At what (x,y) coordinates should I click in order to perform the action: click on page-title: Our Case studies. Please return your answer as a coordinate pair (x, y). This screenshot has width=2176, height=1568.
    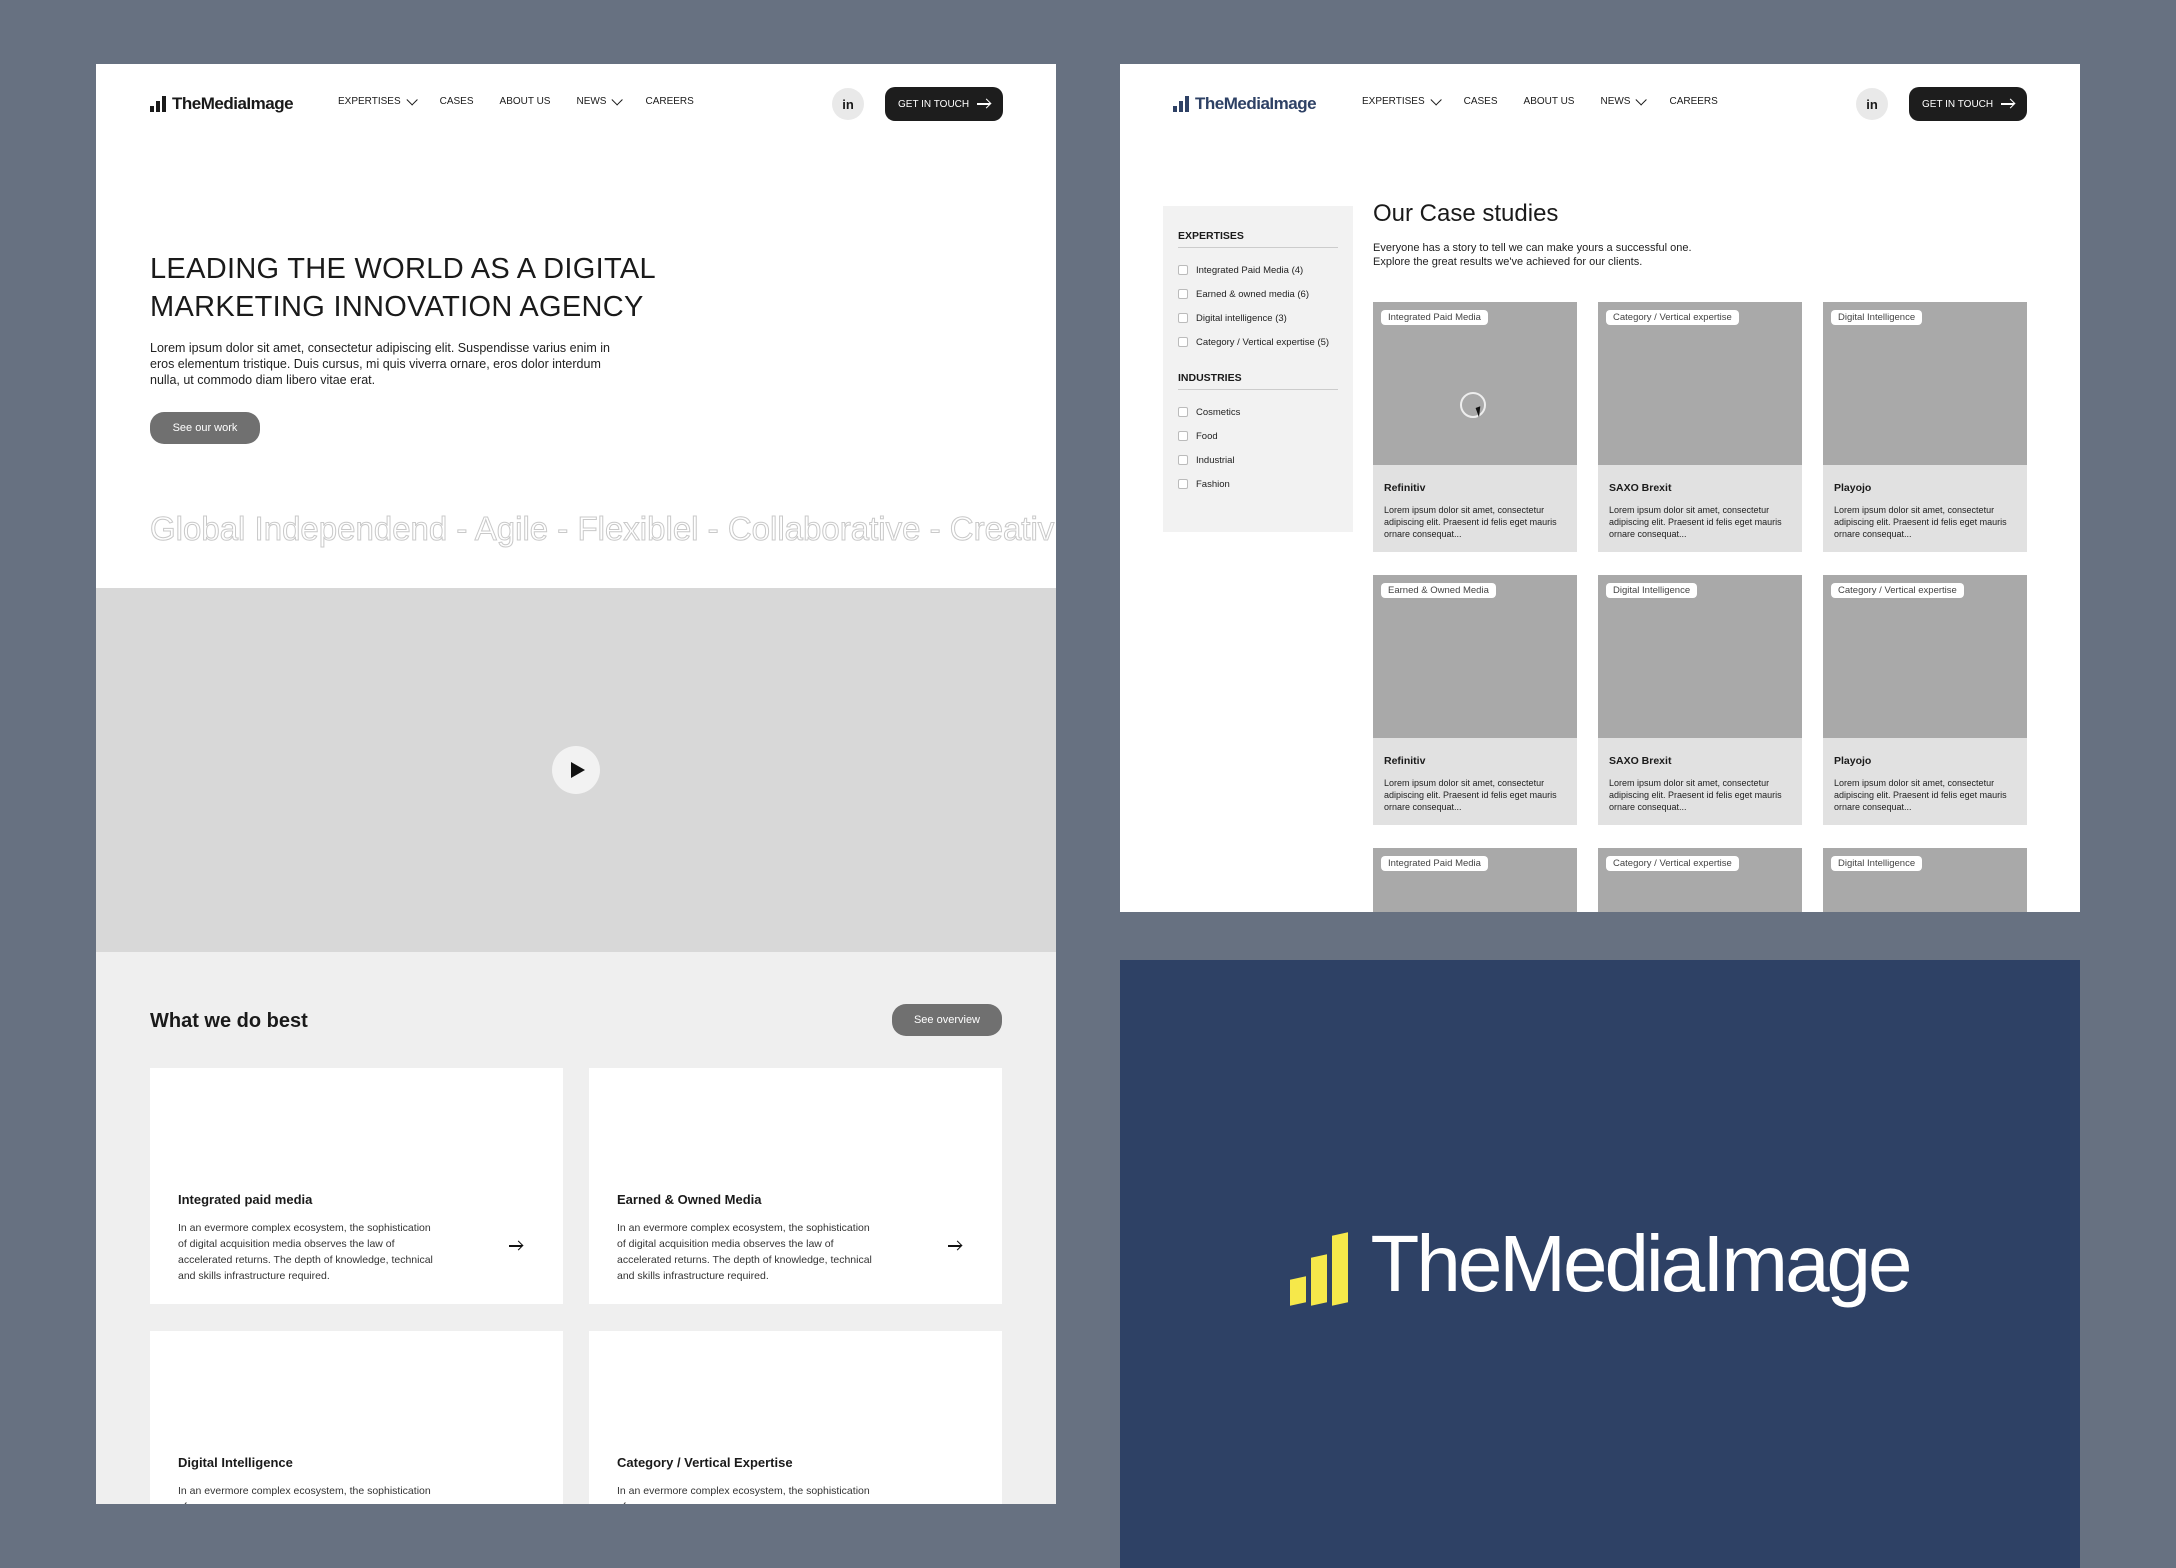
    Looking at the image, I should click on (1466, 213).